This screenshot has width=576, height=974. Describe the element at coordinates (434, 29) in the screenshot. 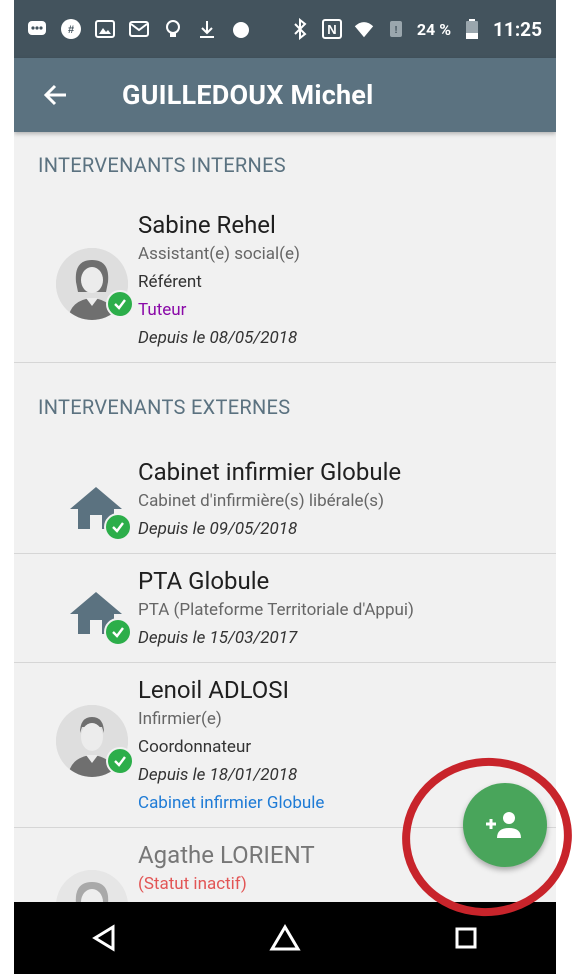

I see `battery-percent: 24 %` at that location.